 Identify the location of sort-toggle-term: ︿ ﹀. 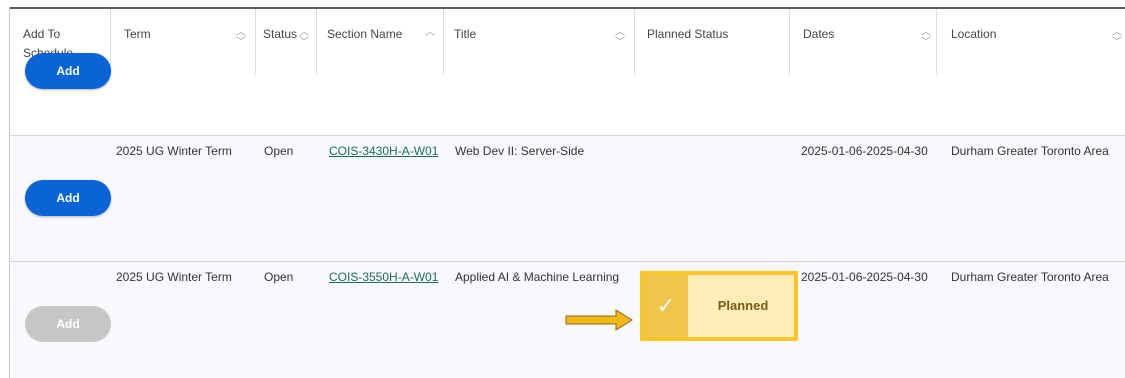
(241, 40).